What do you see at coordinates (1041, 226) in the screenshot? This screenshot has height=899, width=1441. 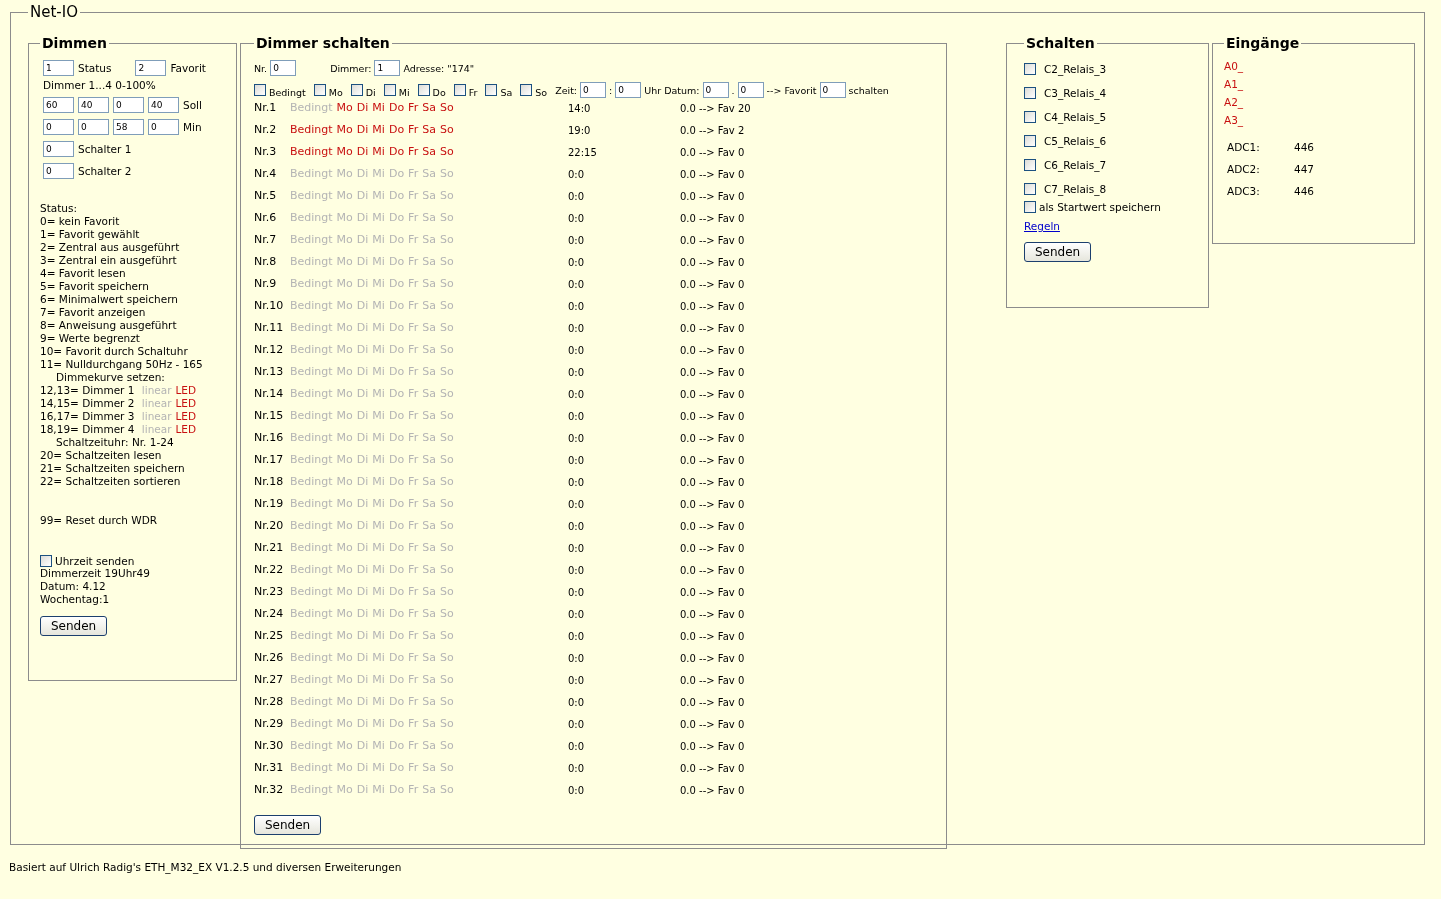 I see `rules-link: Regeln` at bounding box center [1041, 226].